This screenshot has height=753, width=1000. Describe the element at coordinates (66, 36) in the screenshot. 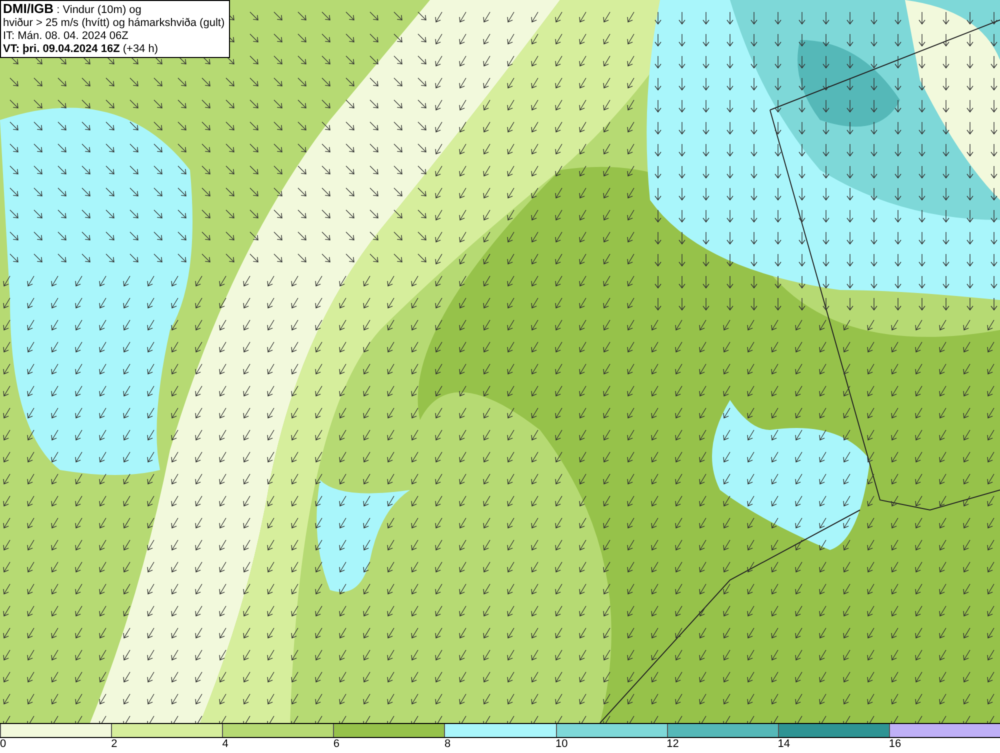

I see `issue-time: IT: Mán. 08. 04. 2024 06Z` at that location.